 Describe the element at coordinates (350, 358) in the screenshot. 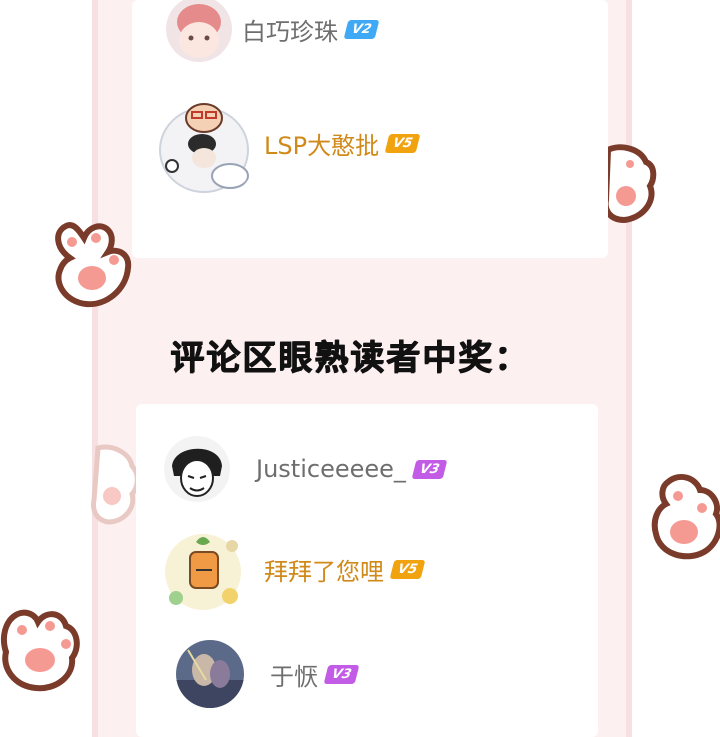

I see `section-heading: 评论区眼熟读者中奖：` at that location.